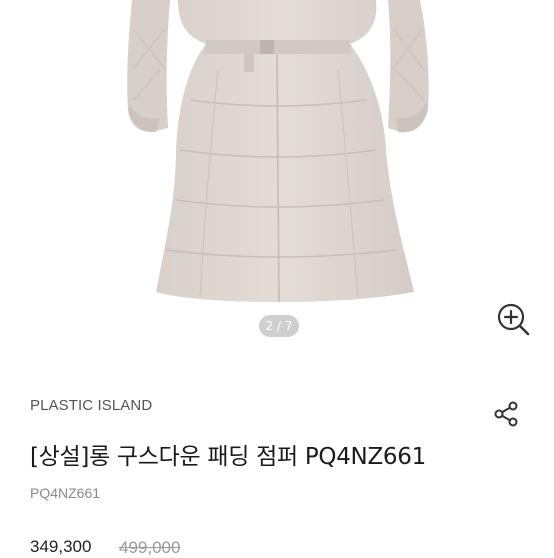 This screenshot has height=558, width=554. I want to click on image-counter: 2 / 7, so click(279, 326).